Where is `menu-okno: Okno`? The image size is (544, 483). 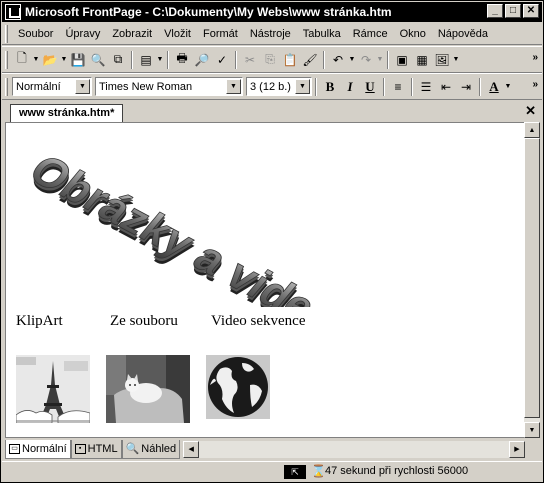
menu-okno: Okno is located at coordinates (413, 34).